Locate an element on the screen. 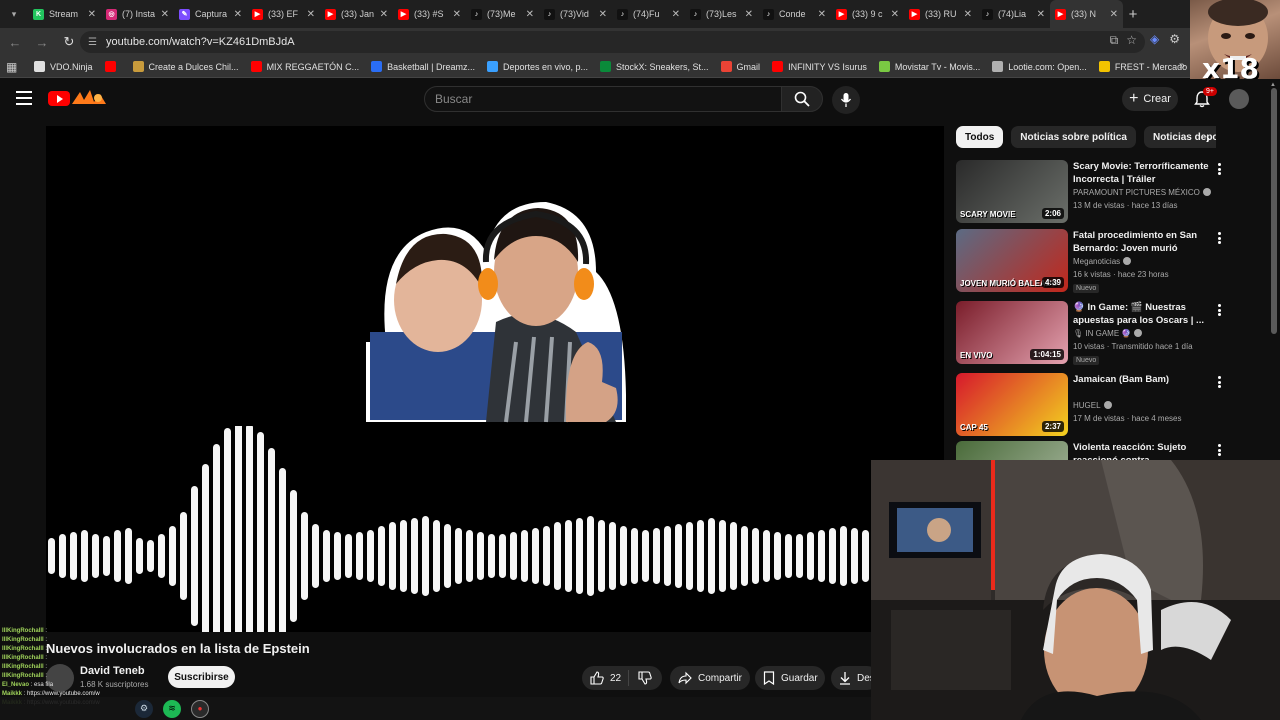 The image size is (1280, 720). waveform-bar is located at coordinates (568, 556).